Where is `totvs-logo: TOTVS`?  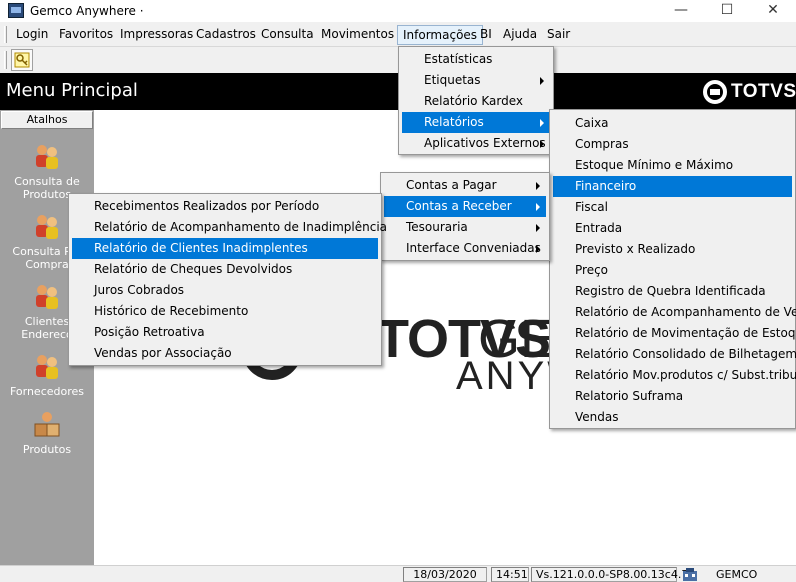 totvs-logo: TOTVS is located at coordinates (749, 92).